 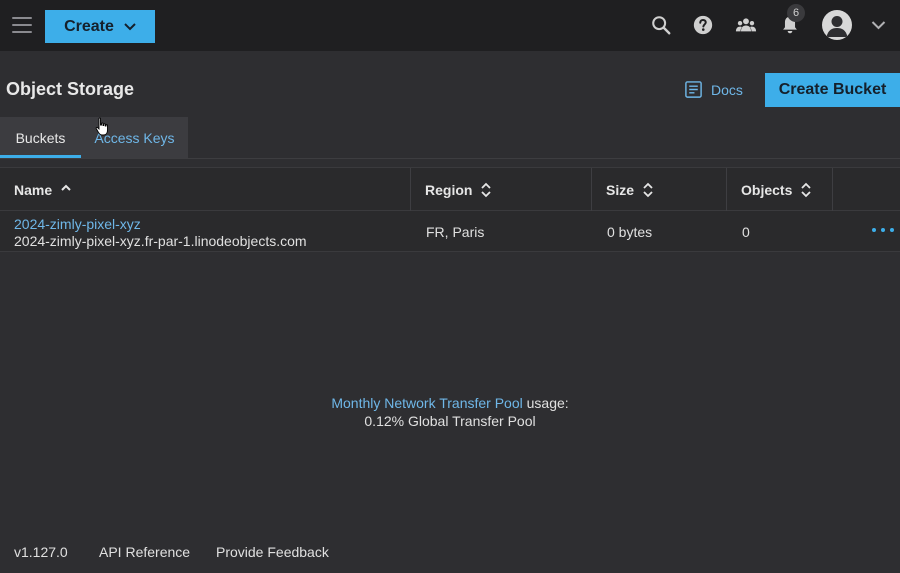 What do you see at coordinates (659, 189) in the screenshot?
I see `column-header-size: Size` at bounding box center [659, 189].